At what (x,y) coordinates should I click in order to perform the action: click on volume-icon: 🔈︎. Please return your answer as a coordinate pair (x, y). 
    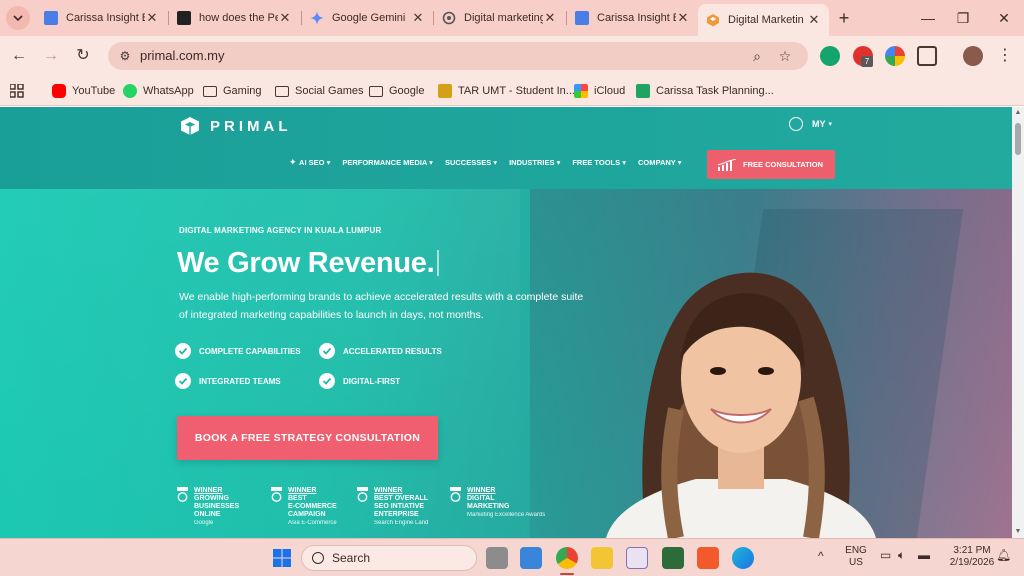
    Looking at the image, I should click on (901, 555).